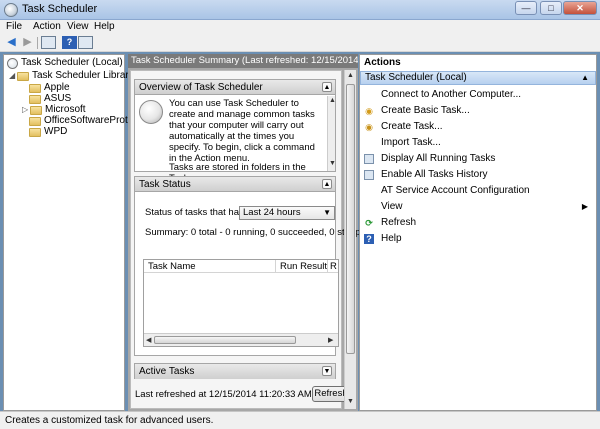 This screenshot has height=429, width=600. Describe the element at coordinates (235, 371) in the screenshot. I see `active-tasks-section-header: Active Tasks ▼` at that location.